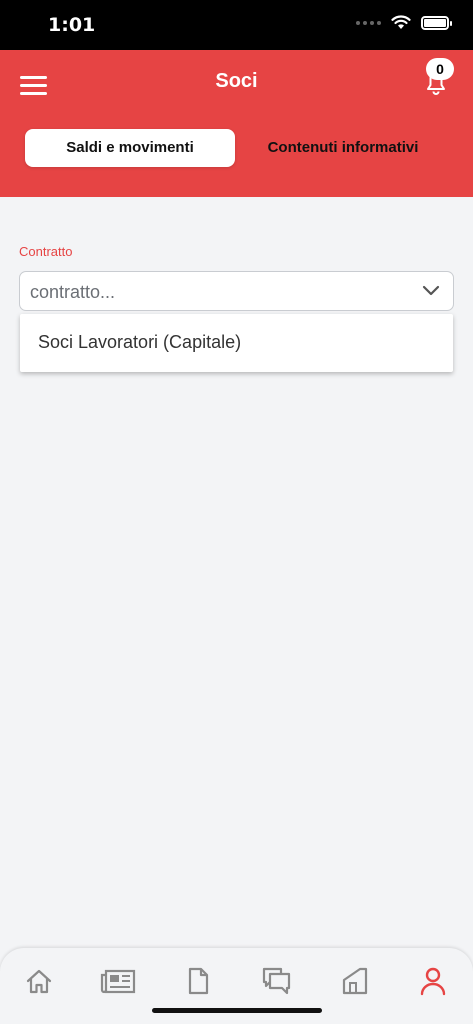 This screenshot has height=1024, width=473. What do you see at coordinates (198, 981) in the screenshot?
I see `document-icon` at bounding box center [198, 981].